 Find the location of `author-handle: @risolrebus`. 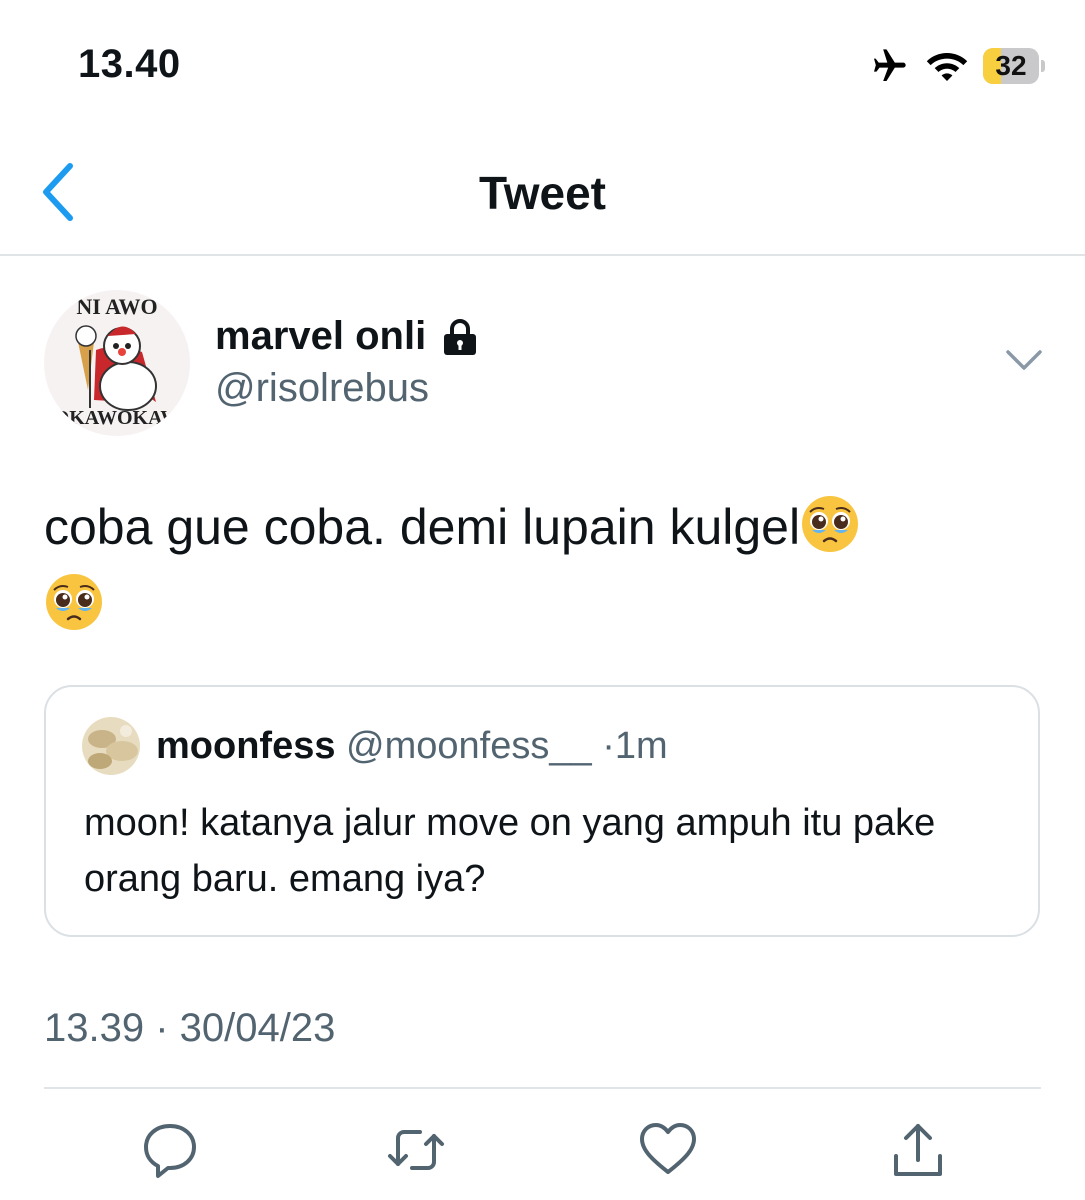

author-handle: @risolrebus is located at coordinates (322, 388).